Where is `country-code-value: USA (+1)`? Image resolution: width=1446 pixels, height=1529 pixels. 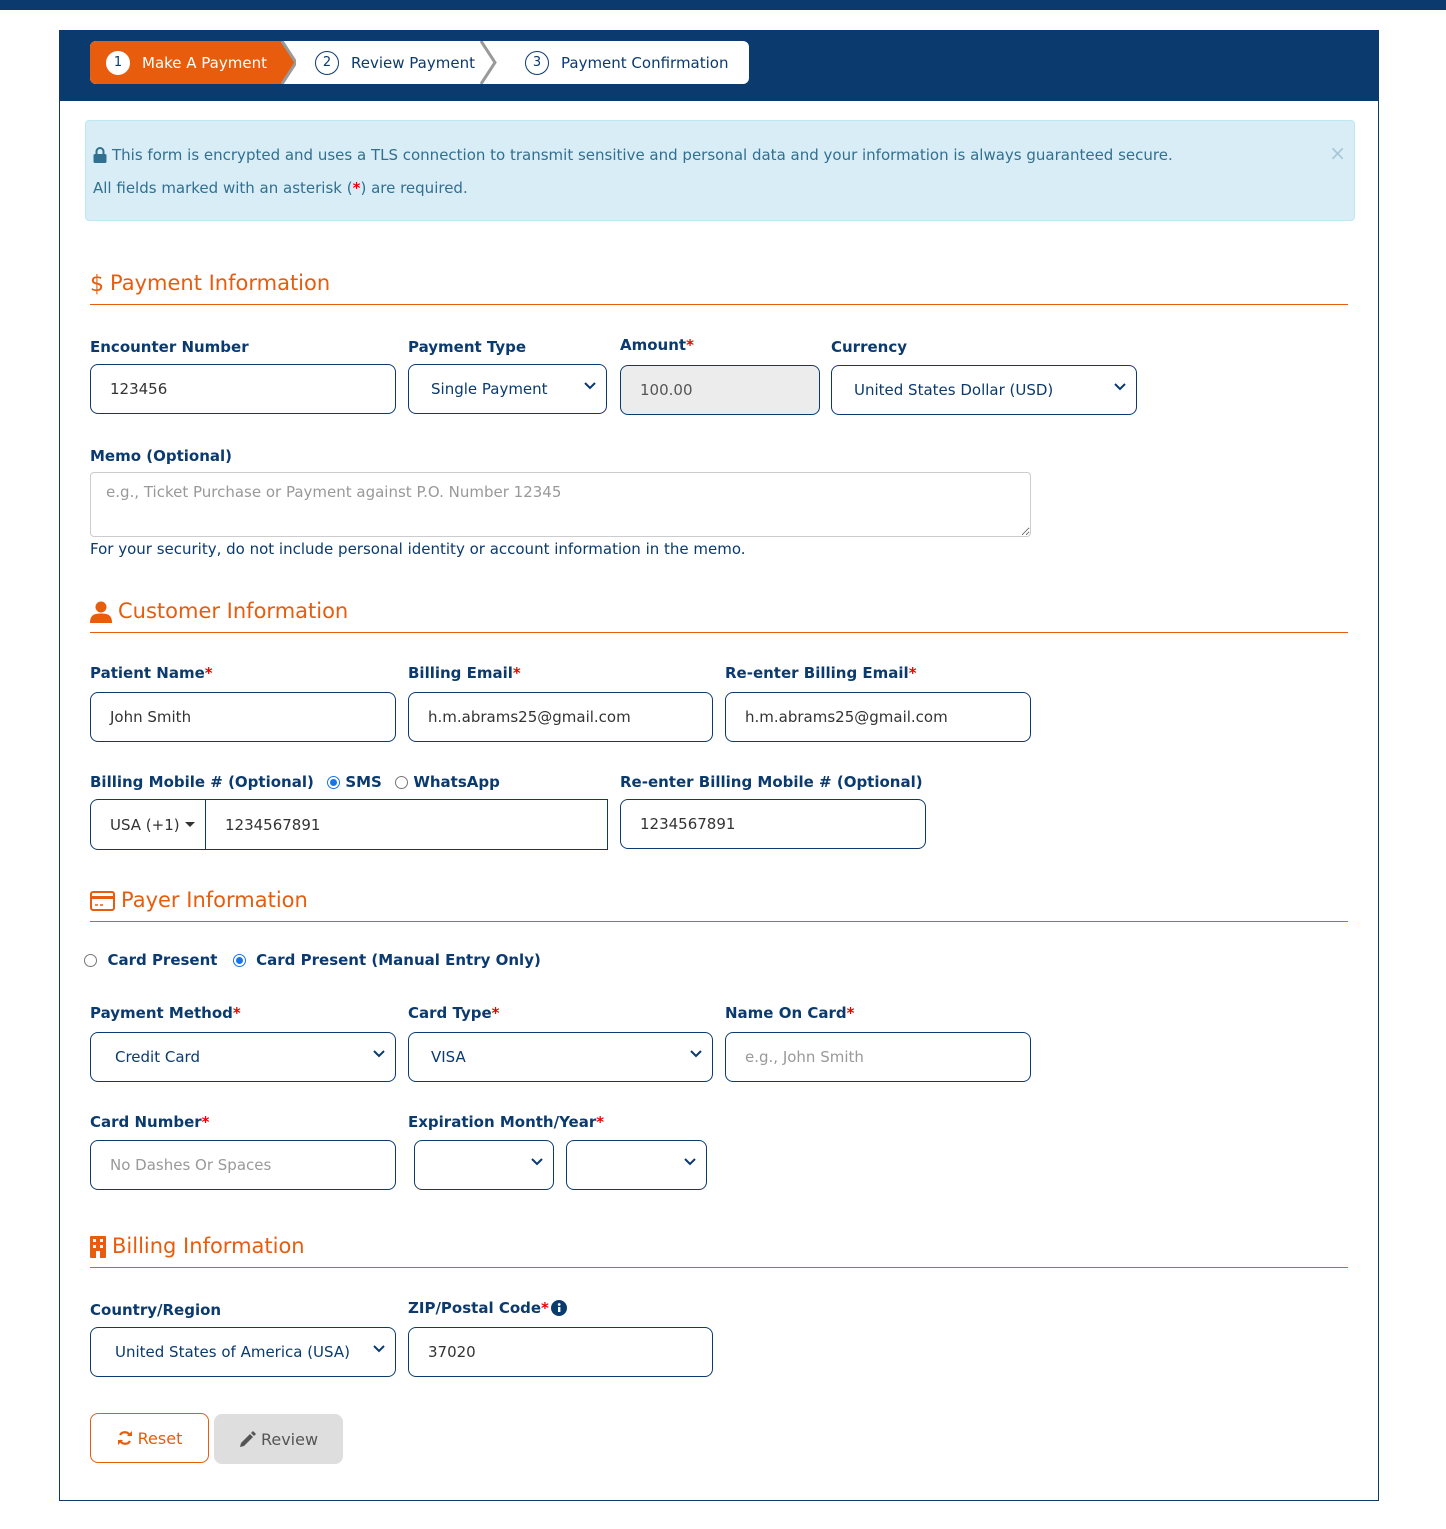 country-code-value: USA (+1) is located at coordinates (145, 824).